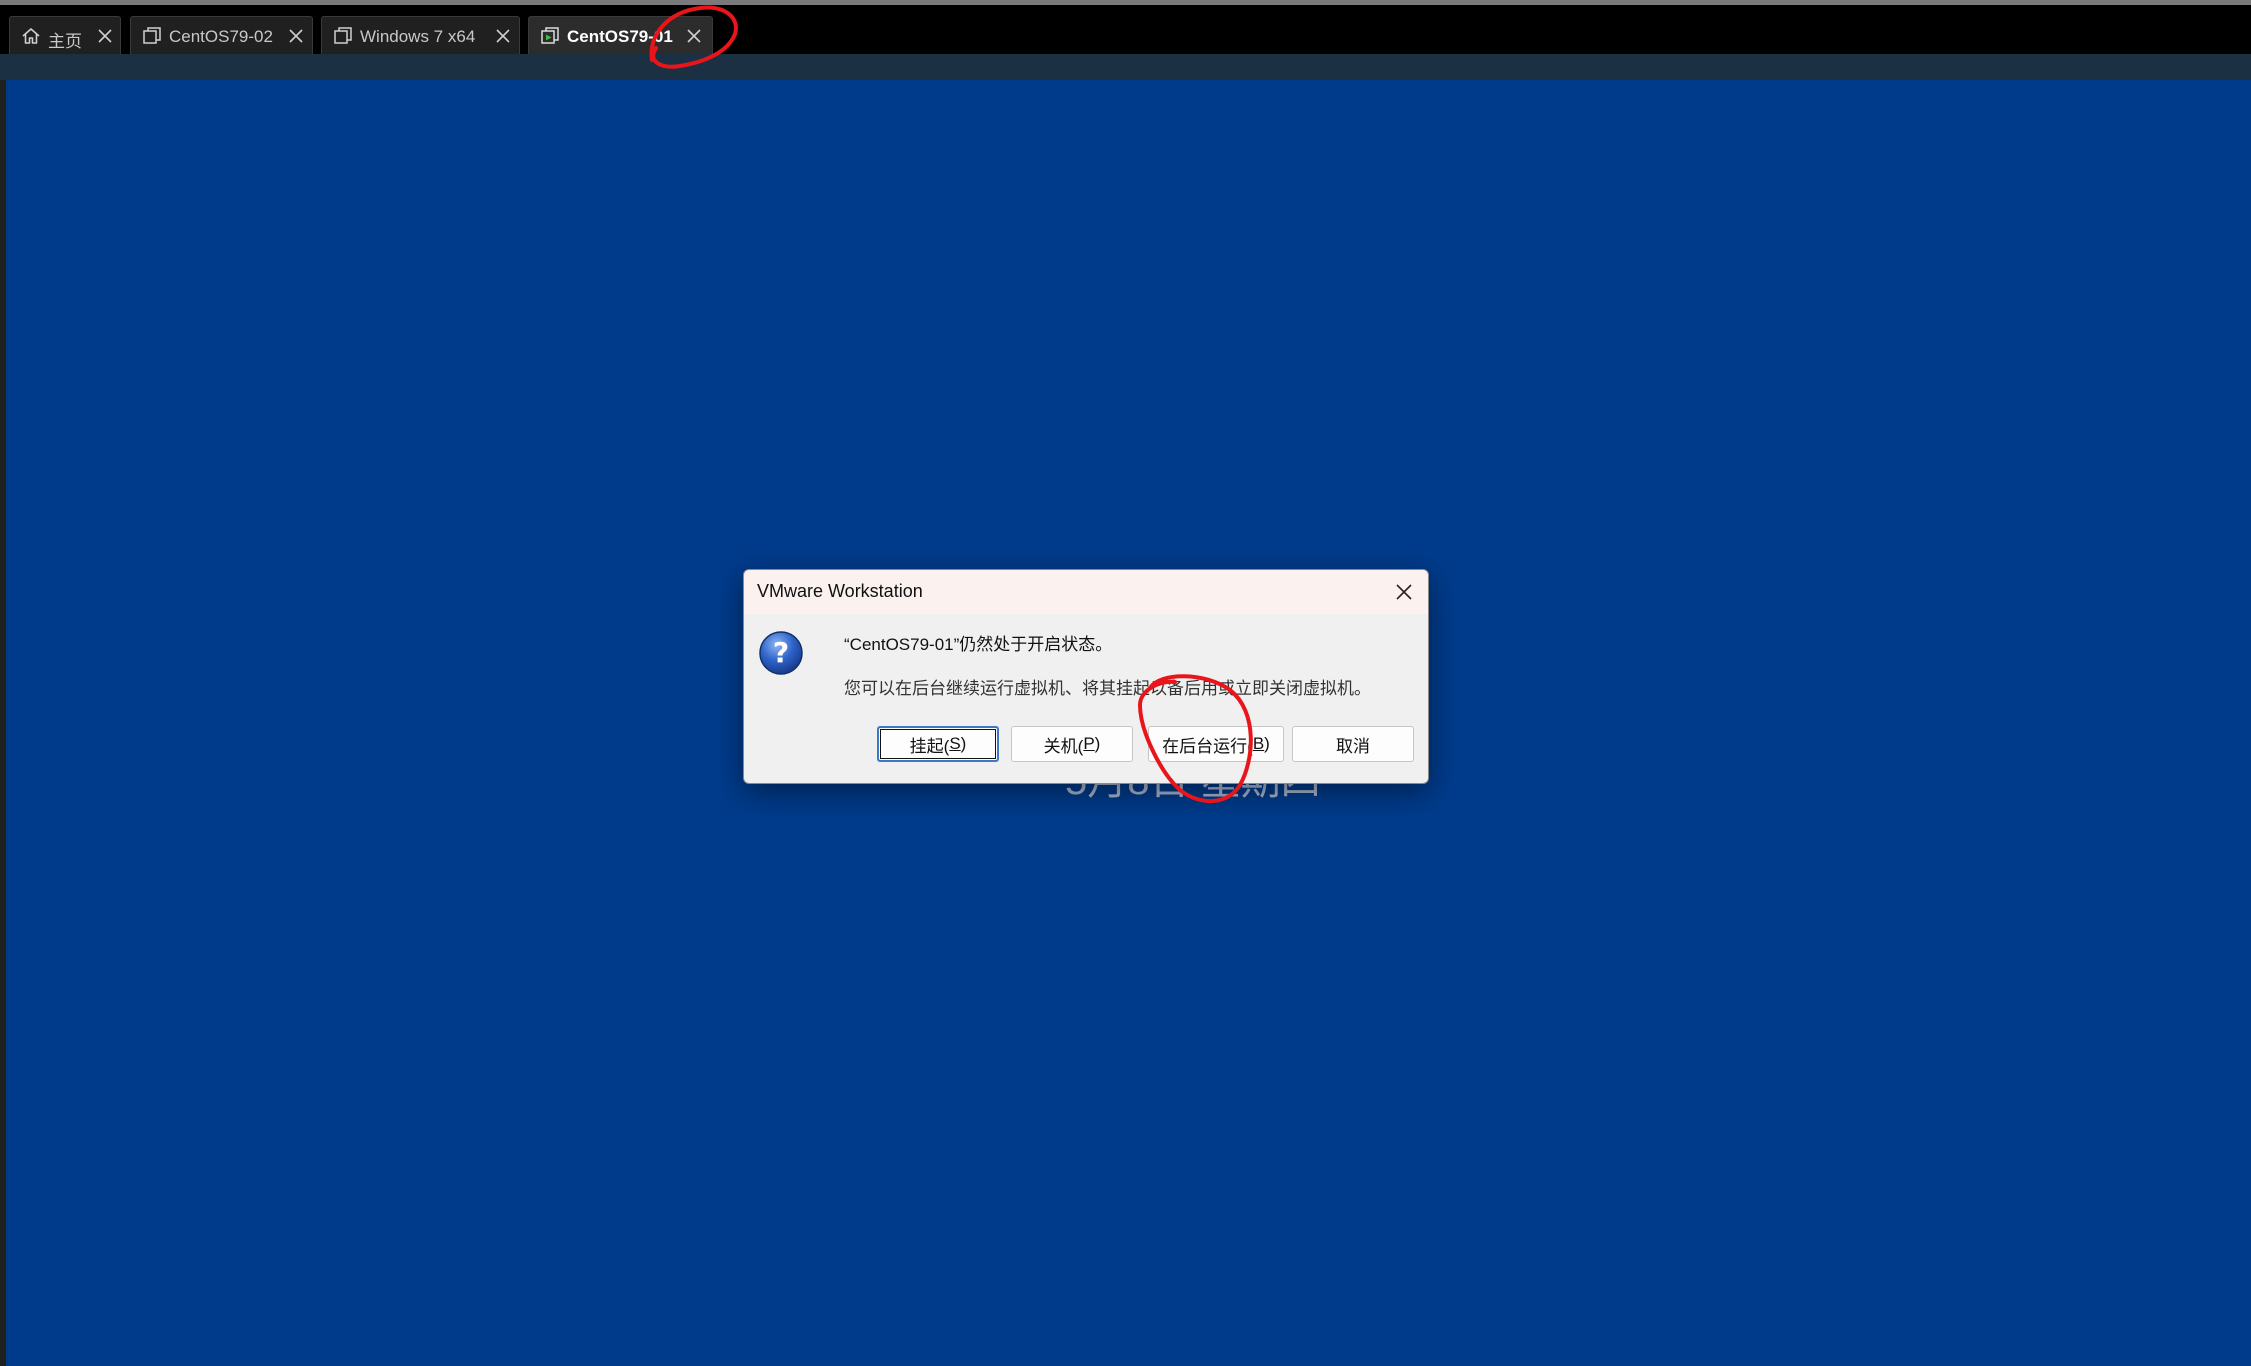 This screenshot has width=2251, height=1366. I want to click on dialog-title: VMware Workstation, so click(840, 591).